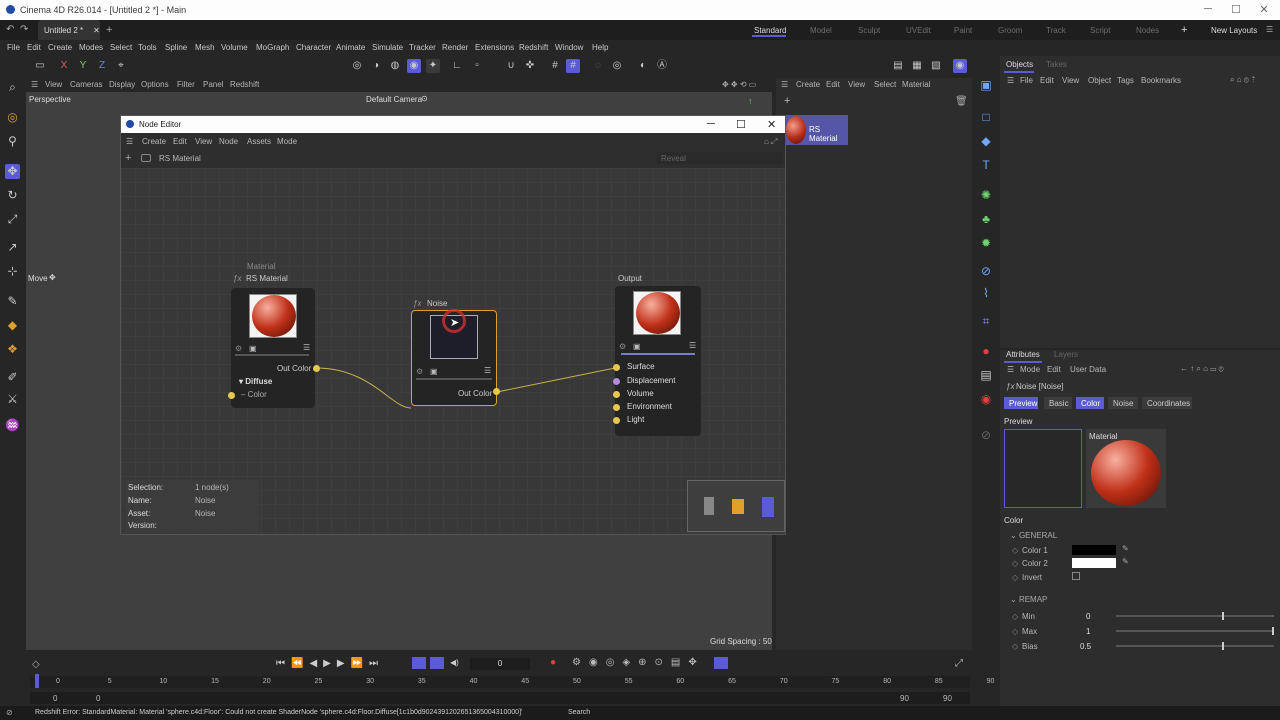 The image size is (1280, 720). Describe the element at coordinates (180, 158) in the screenshot. I see `breadcrumb: RS Material` at that location.